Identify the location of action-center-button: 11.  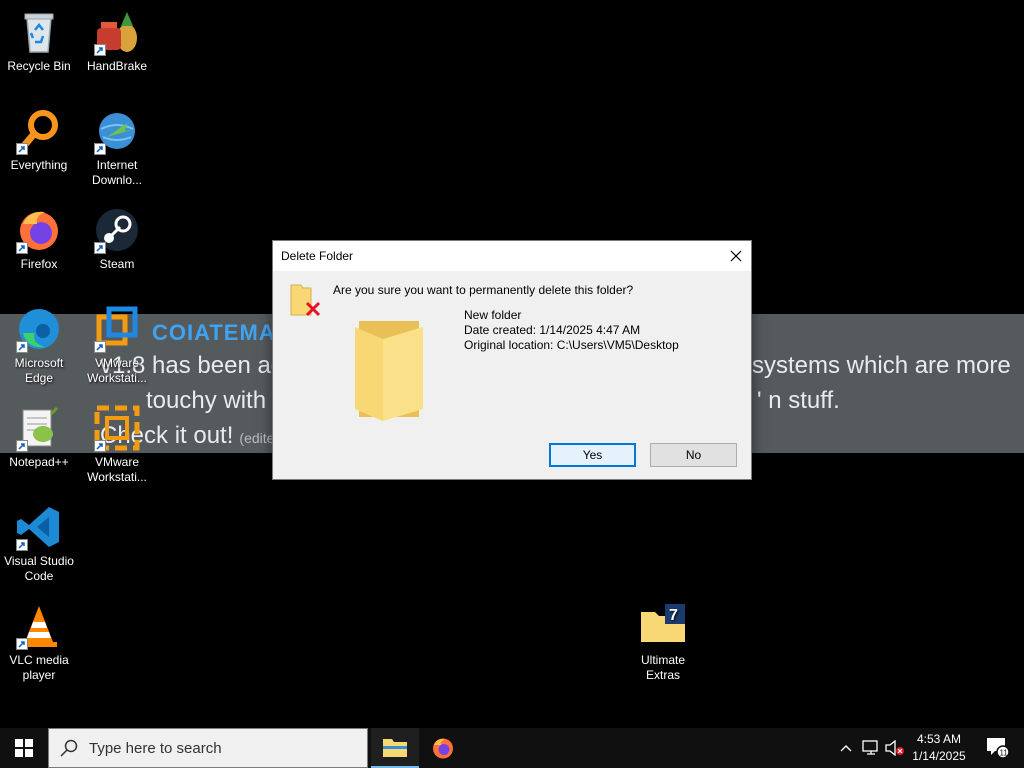
(998, 748).